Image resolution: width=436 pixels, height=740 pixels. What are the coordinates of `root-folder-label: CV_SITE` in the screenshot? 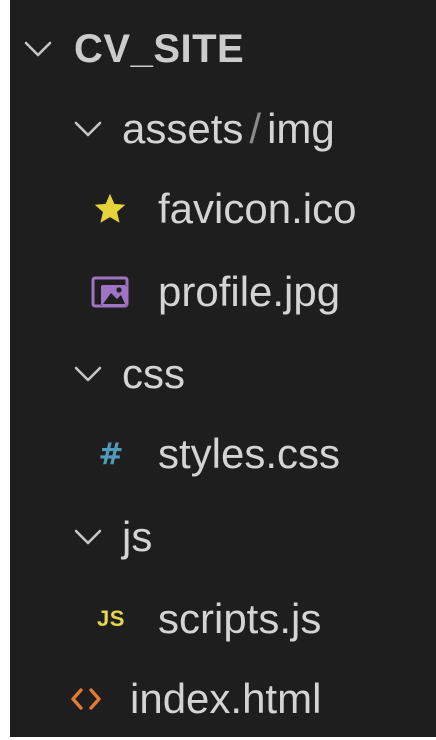 It's located at (159, 48).